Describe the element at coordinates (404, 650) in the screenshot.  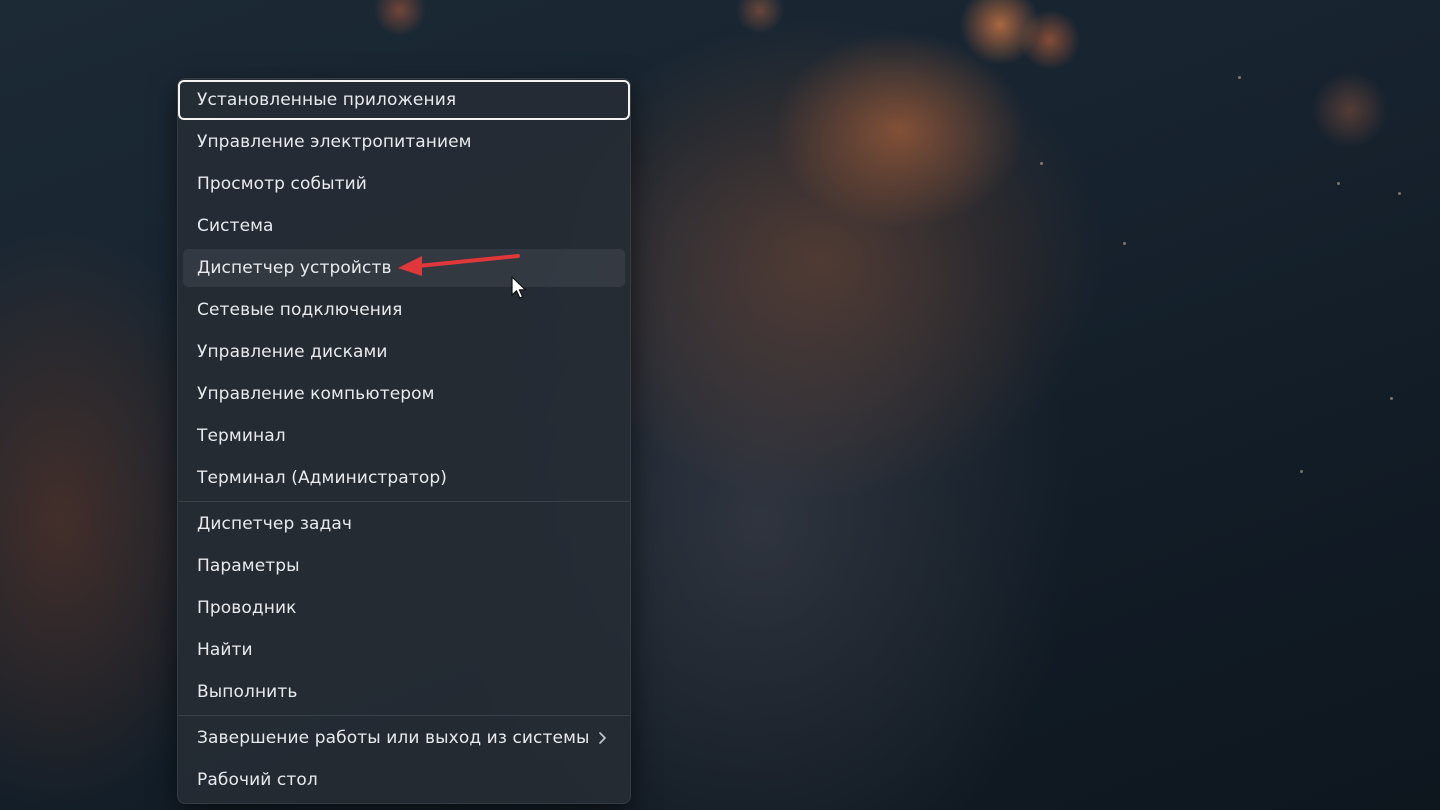
I see `menu-item-search: Найти` at that location.